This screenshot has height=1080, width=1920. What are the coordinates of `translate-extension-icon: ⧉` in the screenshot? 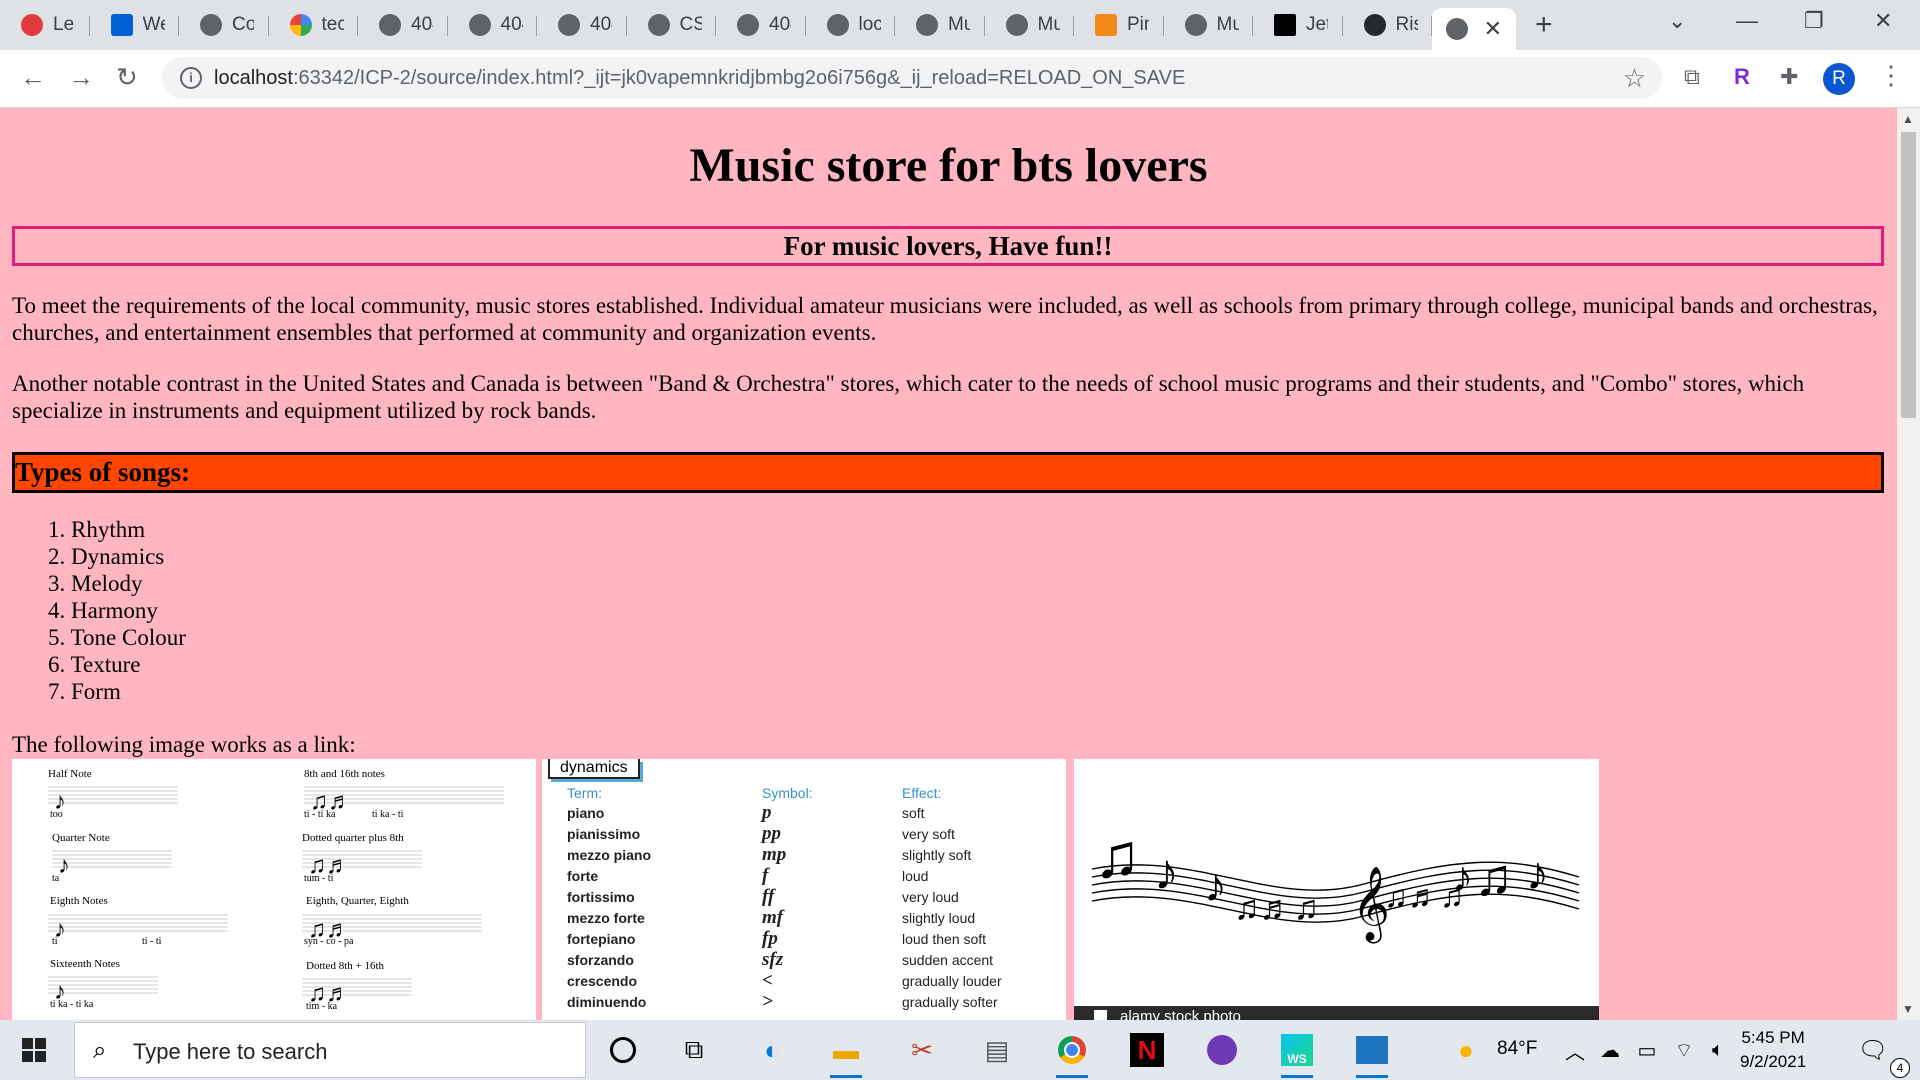 It's located at (1692, 77).